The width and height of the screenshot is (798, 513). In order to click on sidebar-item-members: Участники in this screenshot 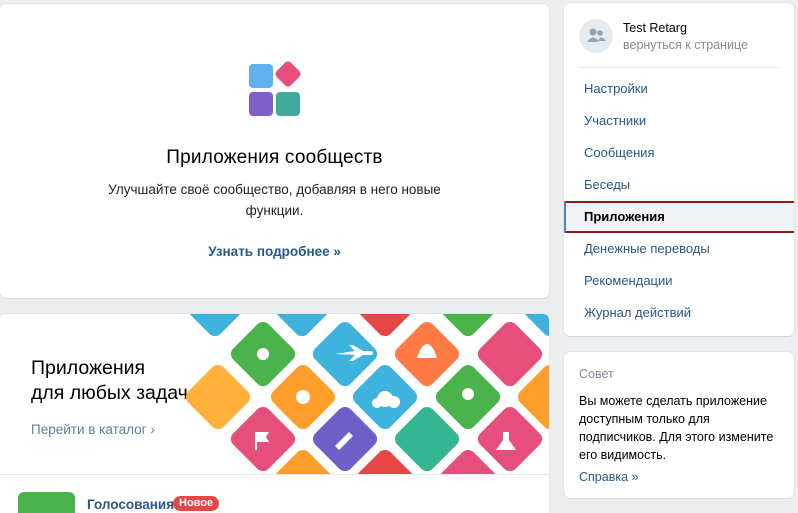, I will do `click(679, 121)`.